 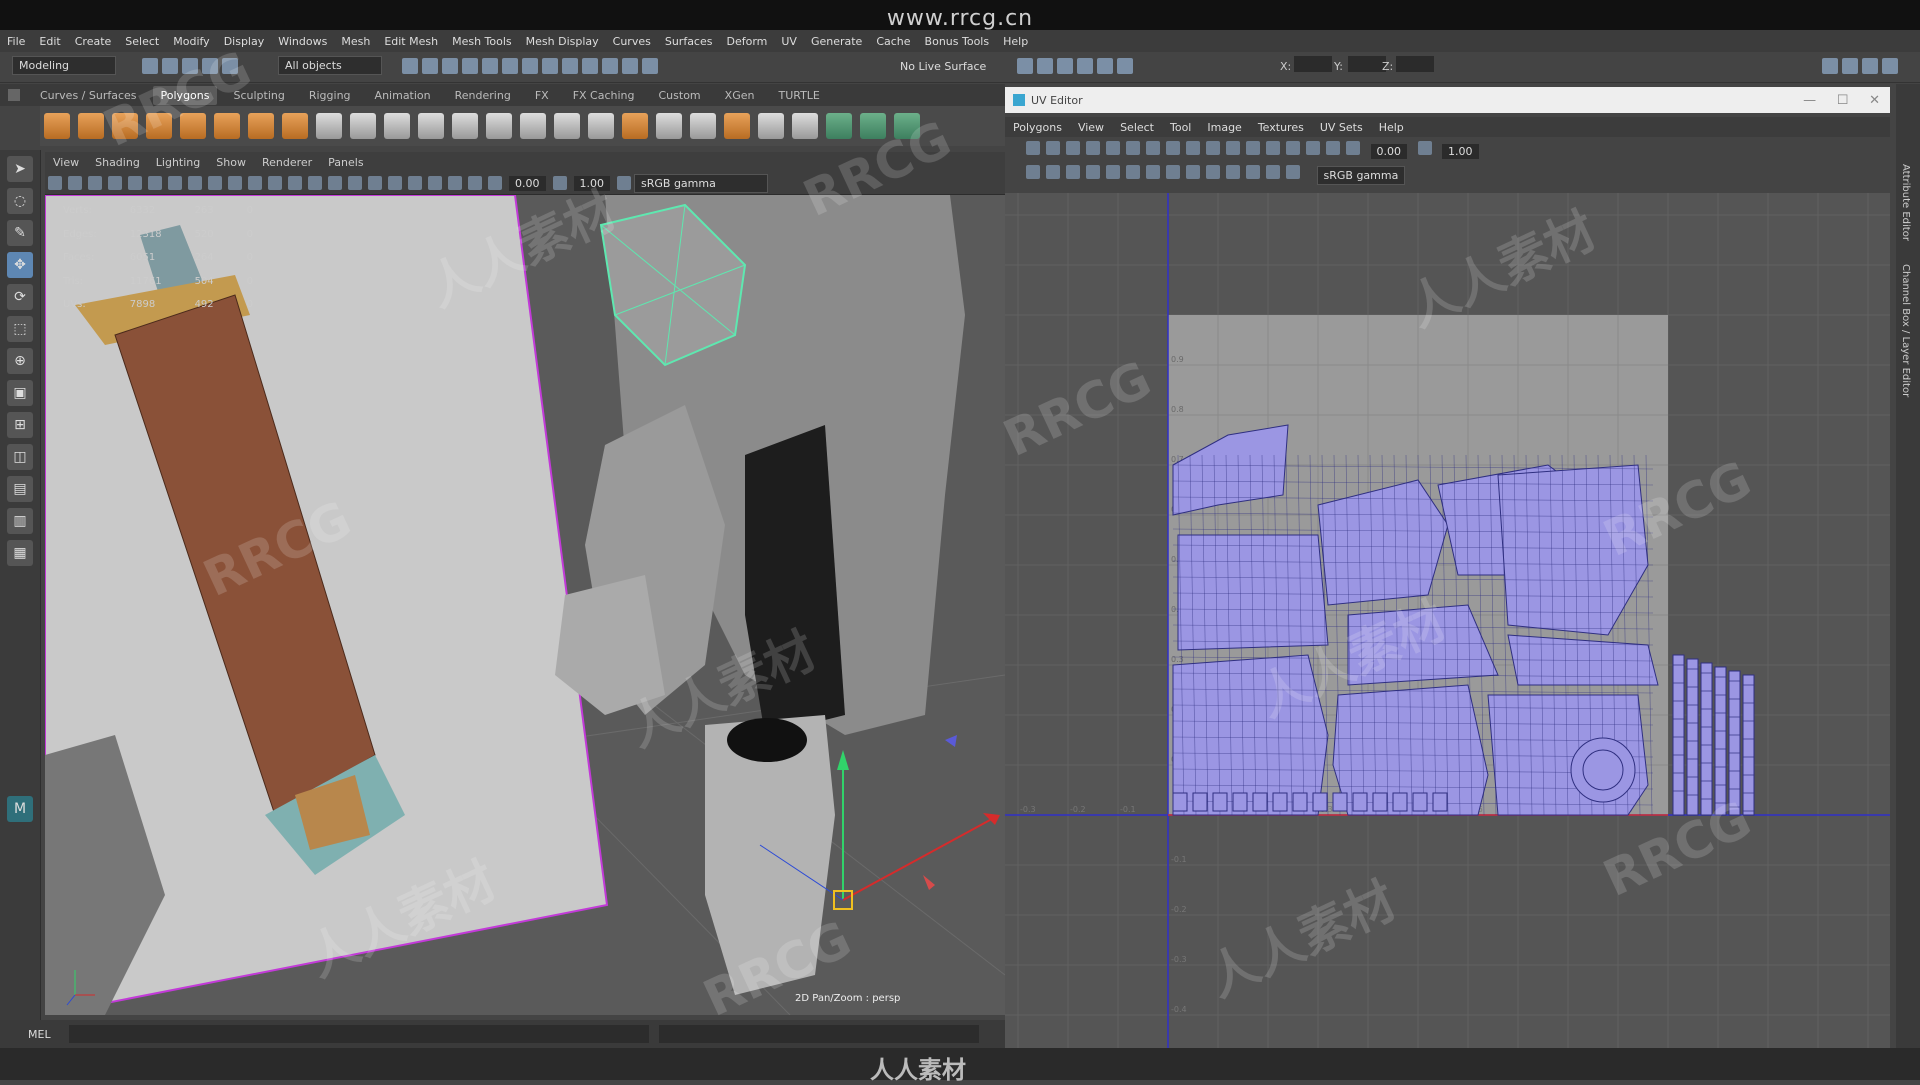 What do you see at coordinates (1105, 66) in the screenshot?
I see `hypershade-icon` at bounding box center [1105, 66].